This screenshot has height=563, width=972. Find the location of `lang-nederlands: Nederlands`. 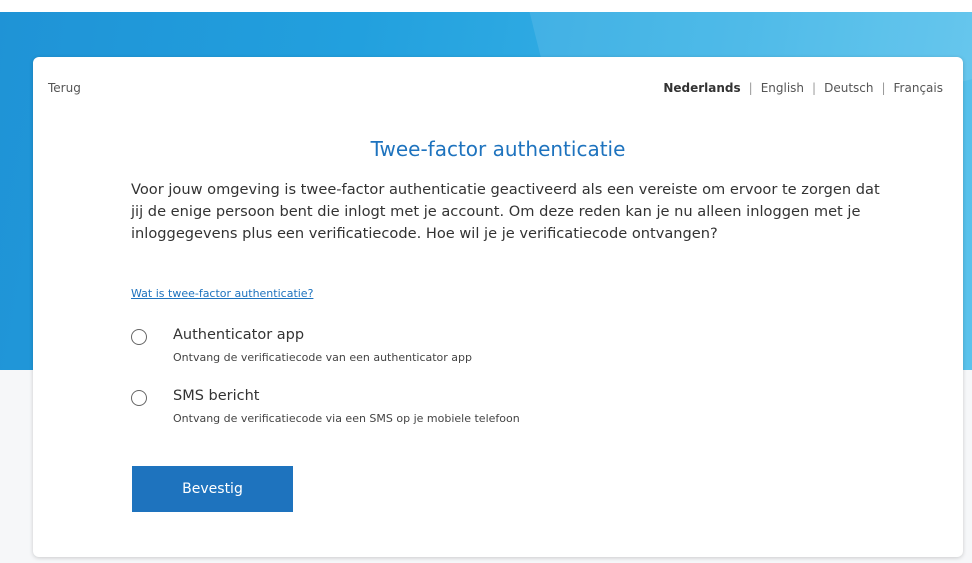

lang-nederlands: Nederlands is located at coordinates (701, 88).